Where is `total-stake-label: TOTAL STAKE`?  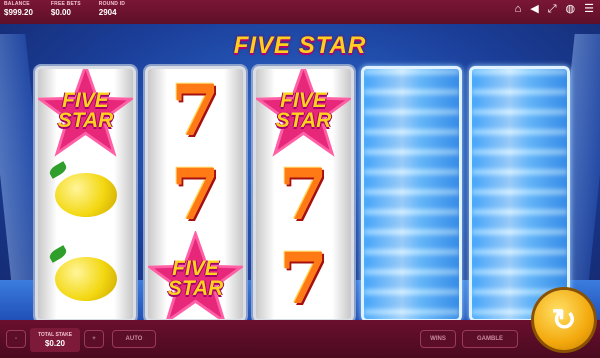 total-stake-label: TOTAL STAKE is located at coordinates (55, 335).